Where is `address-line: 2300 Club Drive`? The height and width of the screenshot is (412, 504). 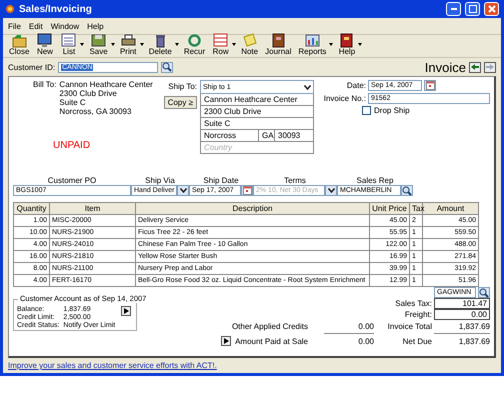
address-line: 2300 Club Drive is located at coordinates (88, 93).